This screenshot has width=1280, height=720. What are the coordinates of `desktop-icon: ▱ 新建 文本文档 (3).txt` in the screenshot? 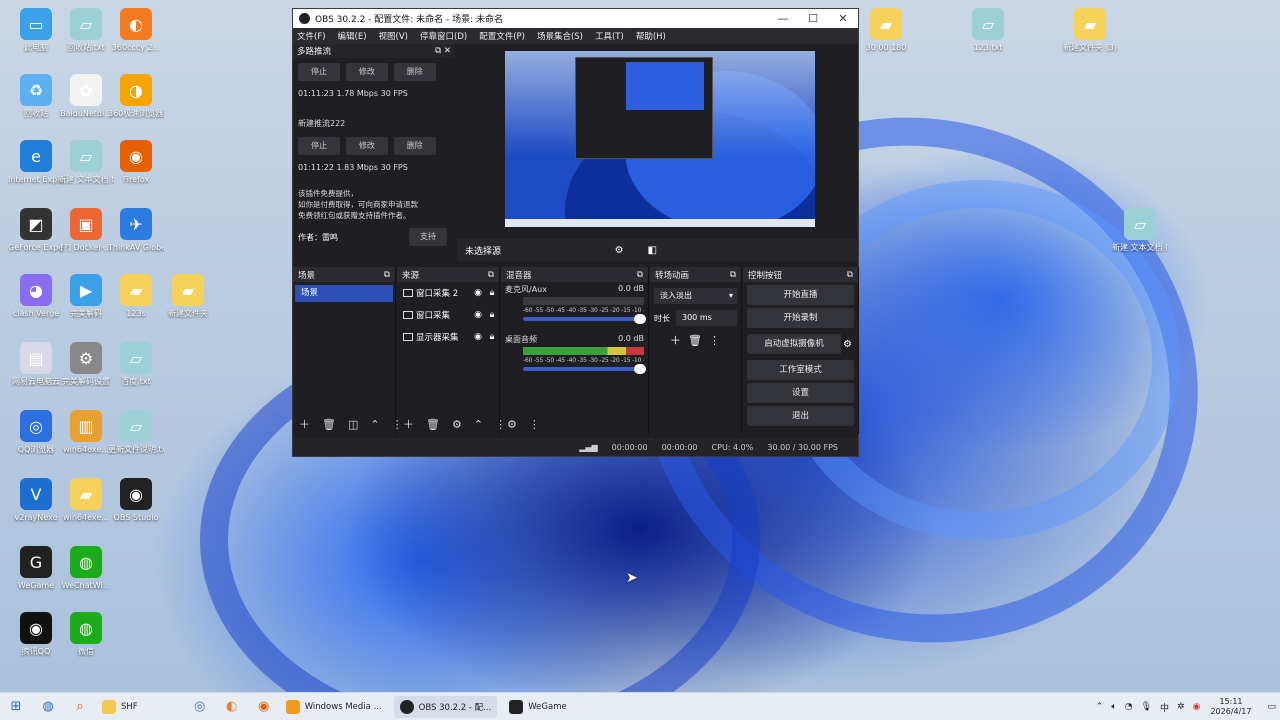 It's located at (1140, 230).